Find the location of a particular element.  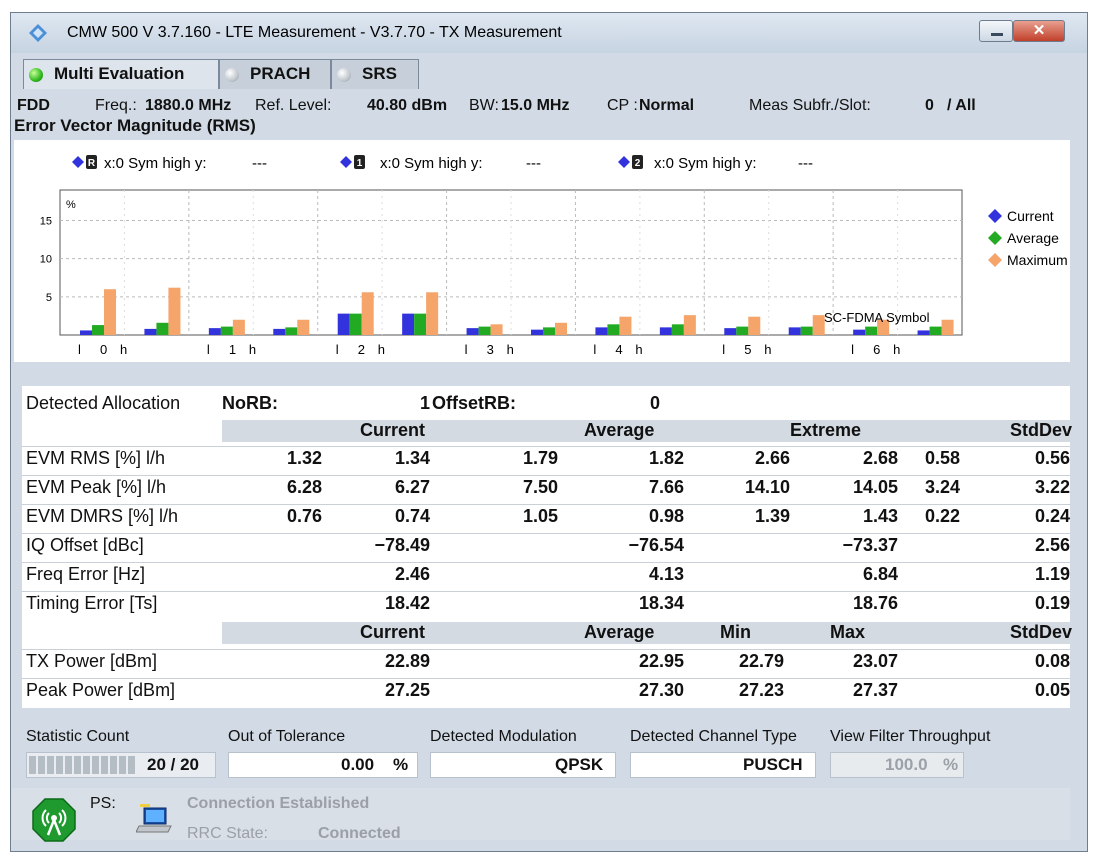

row-label: Freq Error [Hz] is located at coordinates (86, 574).